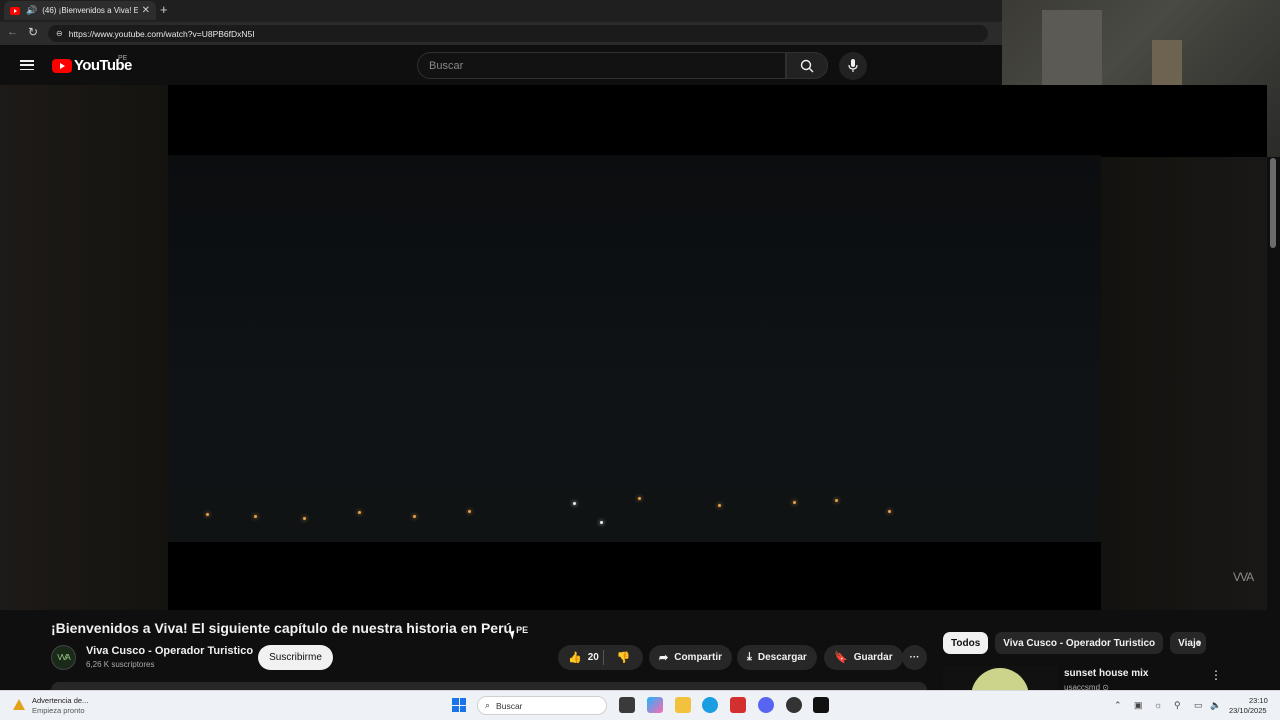  I want to click on more-actions-button: ···, so click(914, 657).